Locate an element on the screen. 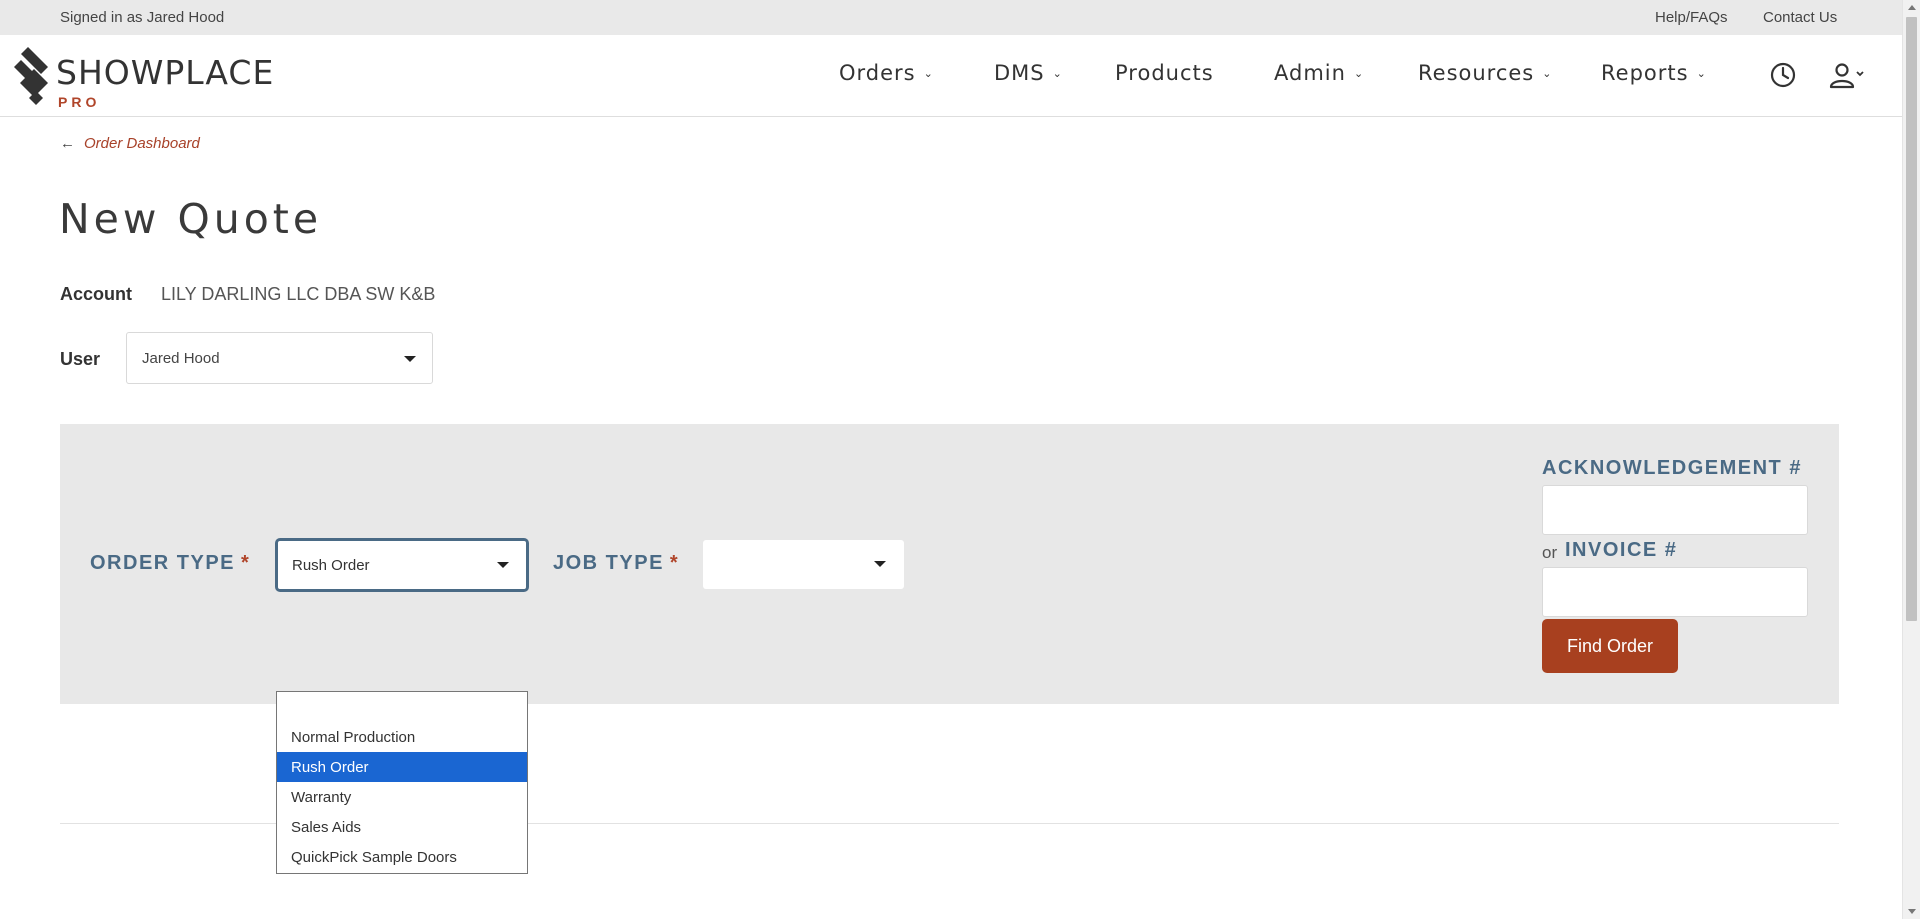 The height and width of the screenshot is (919, 1920). acknowledgement-label: ACKNOWLEDGEMENT # is located at coordinates (1672, 468).